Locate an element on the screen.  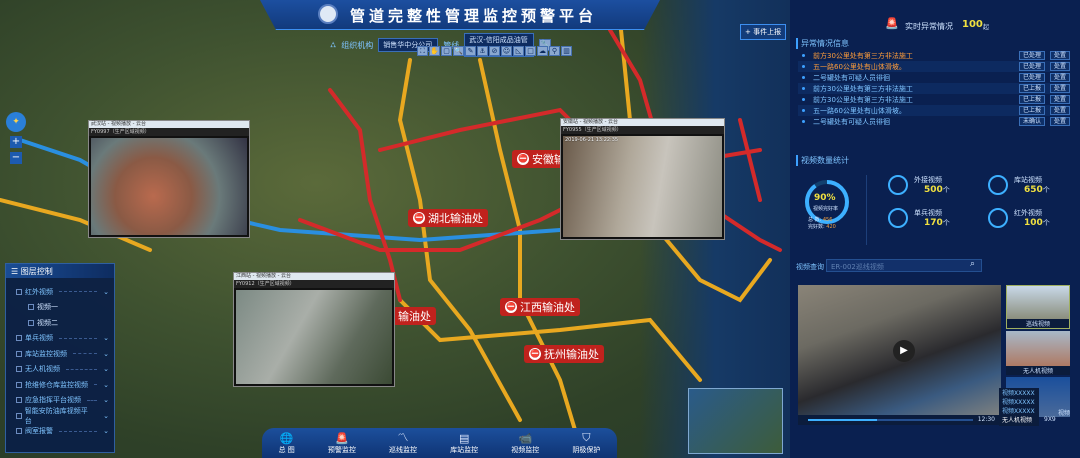
map-label-partial: 输油处 is located at coordinates (414, 316).